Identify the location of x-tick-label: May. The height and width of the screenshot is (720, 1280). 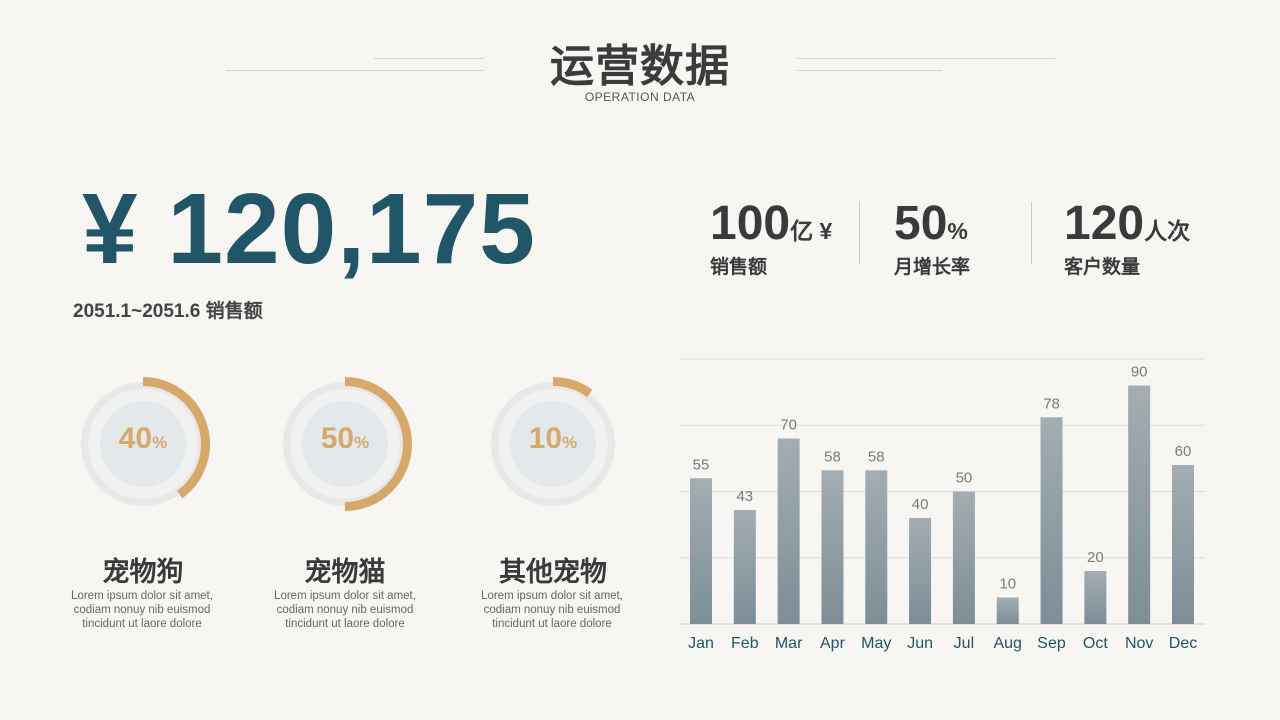
(876, 643).